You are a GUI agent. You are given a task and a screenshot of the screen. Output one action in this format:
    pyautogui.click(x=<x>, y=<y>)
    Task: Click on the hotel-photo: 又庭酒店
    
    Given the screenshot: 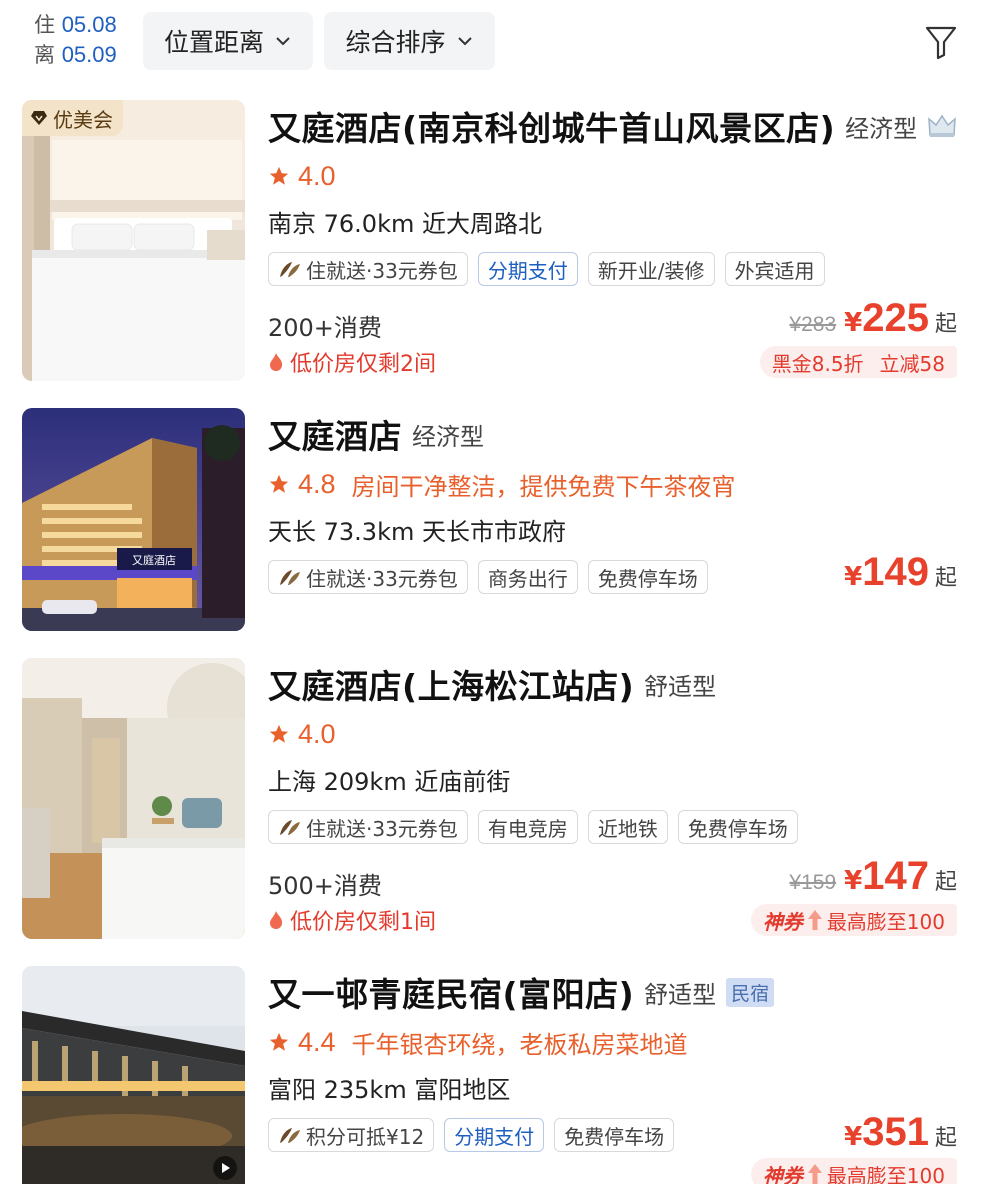 What is the action you would take?
    pyautogui.click(x=133, y=519)
    